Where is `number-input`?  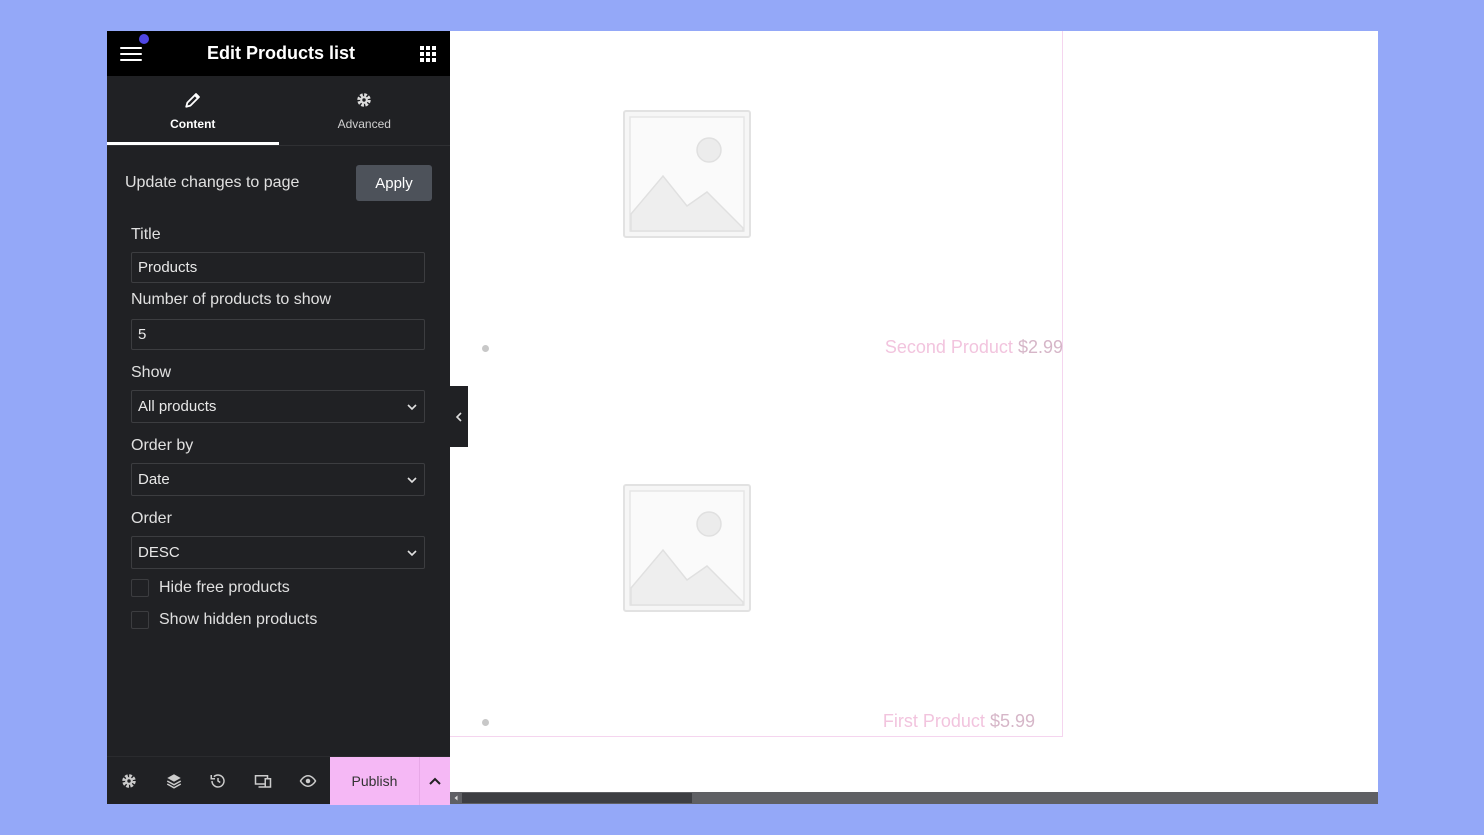 number-input is located at coordinates (278, 334).